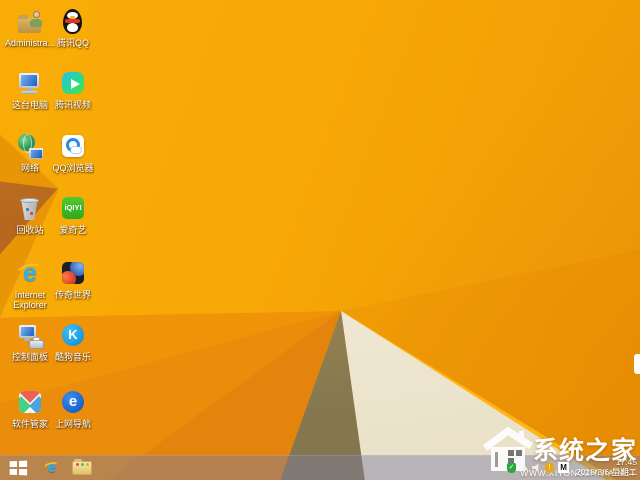 This screenshot has width=640, height=480. I want to click on volume-icon, so click(535, 467).